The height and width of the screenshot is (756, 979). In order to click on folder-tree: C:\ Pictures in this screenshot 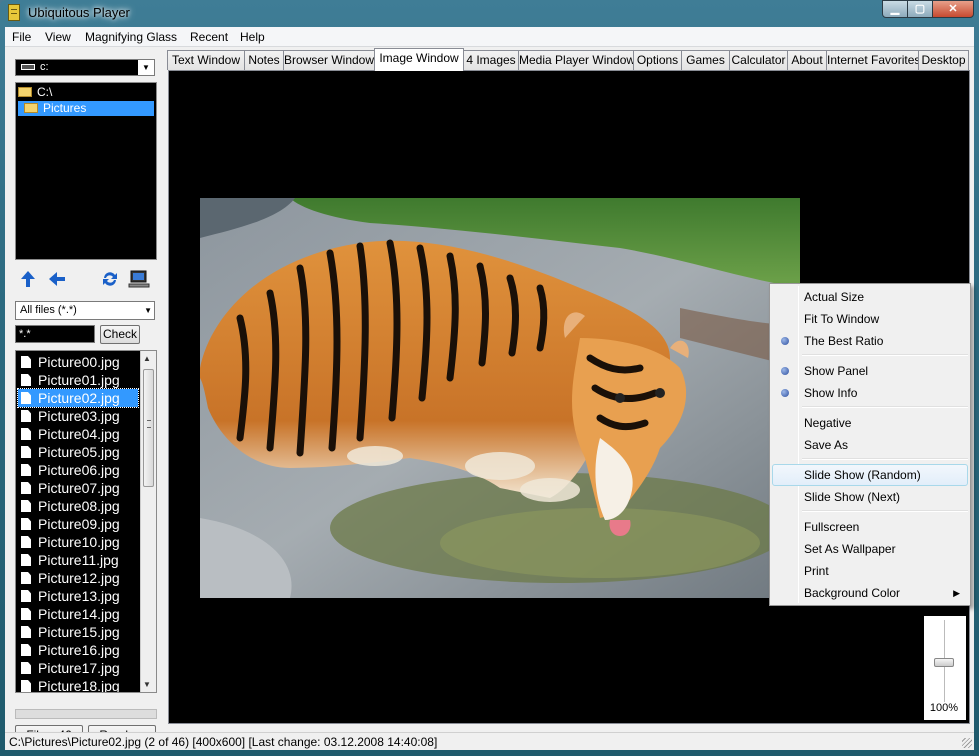, I will do `click(86, 171)`.